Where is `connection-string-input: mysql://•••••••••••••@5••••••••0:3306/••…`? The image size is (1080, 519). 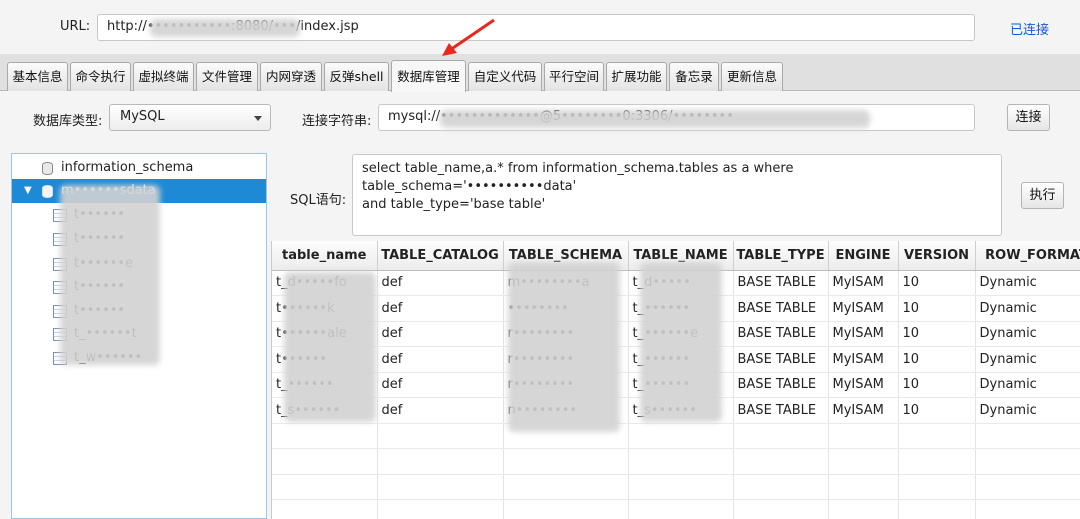 connection-string-input: mysql://•••••••••••••@5••••••••0:3306/••… is located at coordinates (676, 117).